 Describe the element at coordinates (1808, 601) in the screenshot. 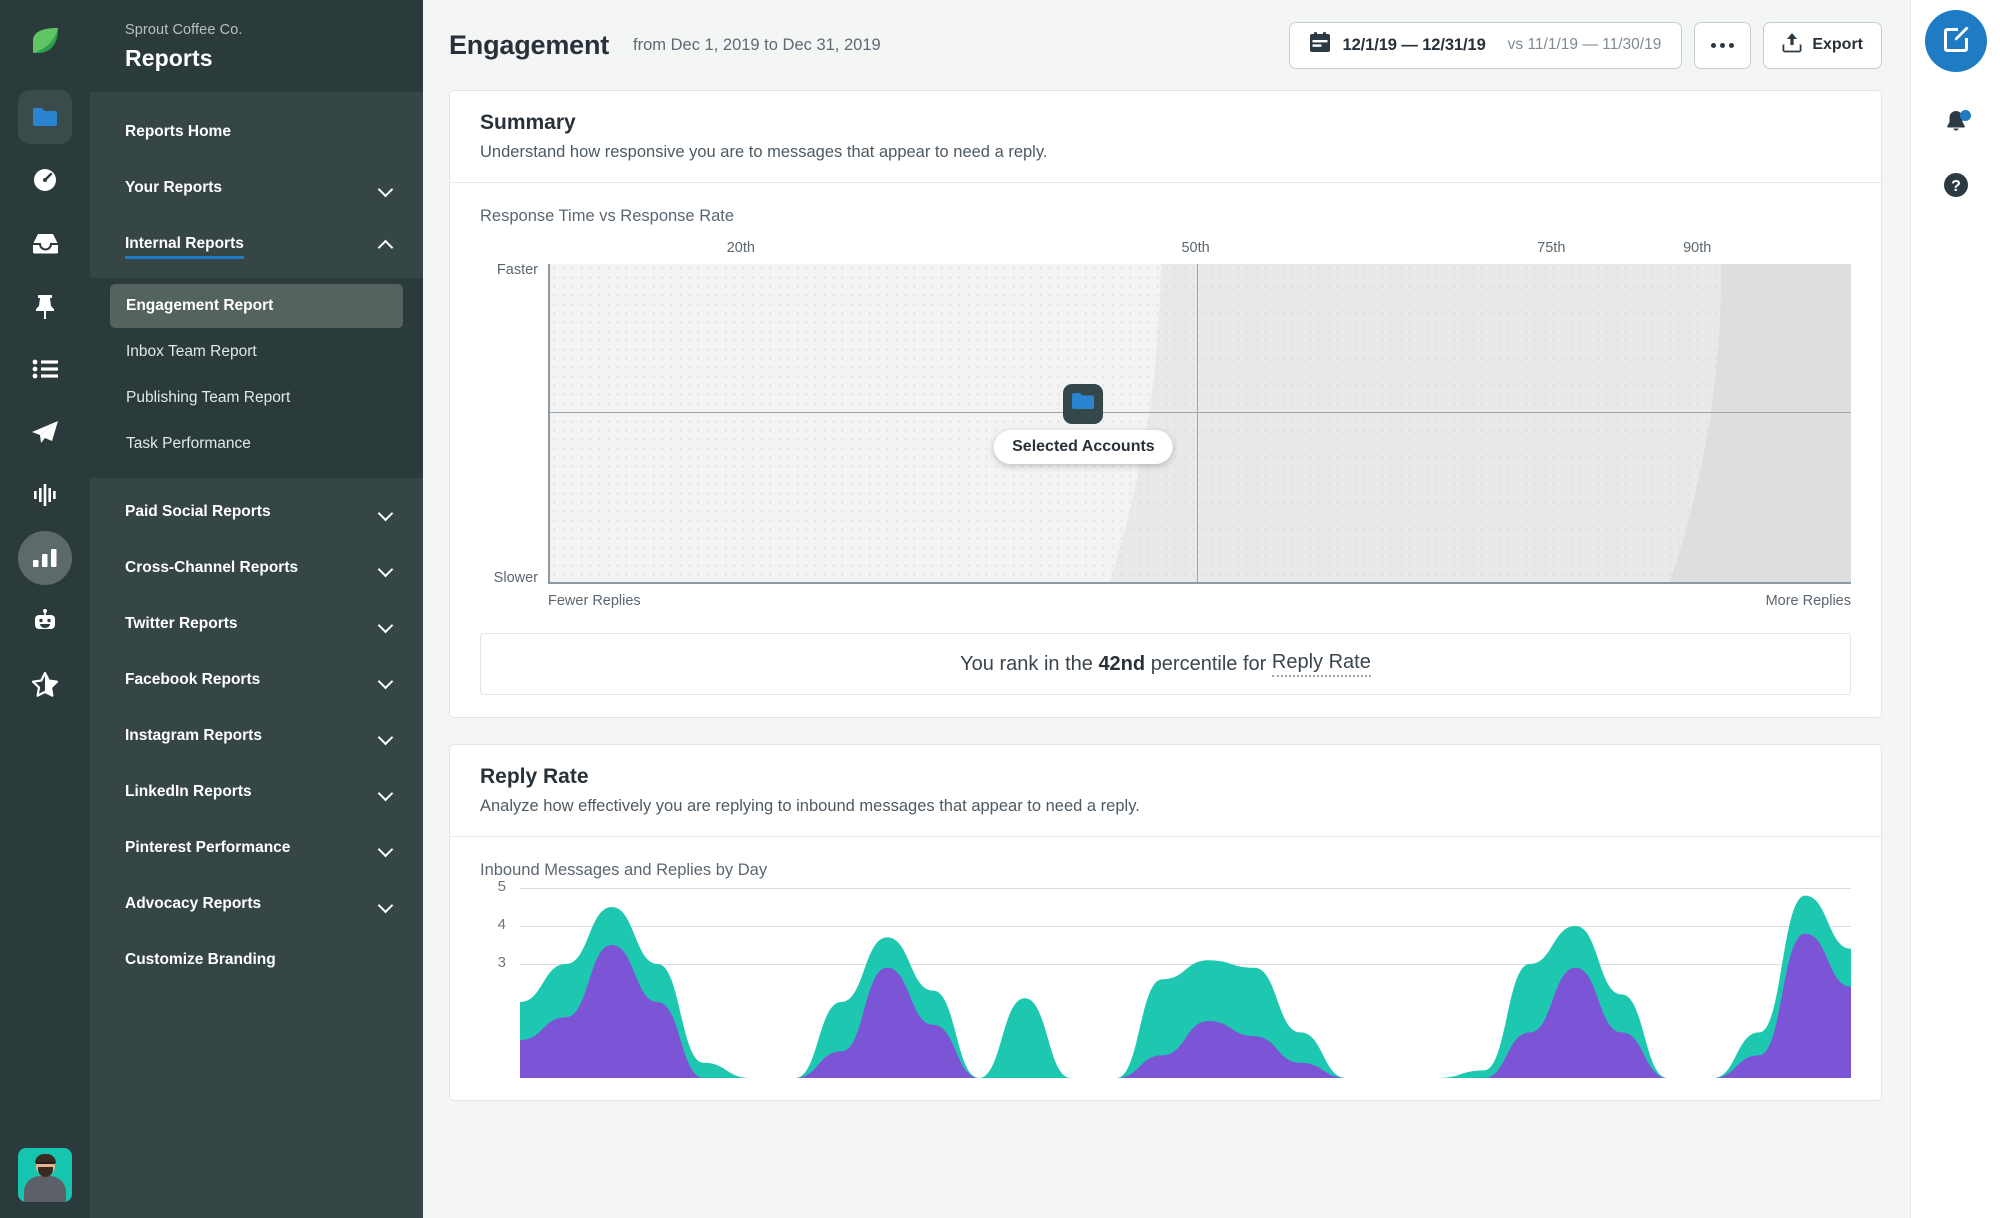

I see `x-label-more-replies: More Replies` at that location.